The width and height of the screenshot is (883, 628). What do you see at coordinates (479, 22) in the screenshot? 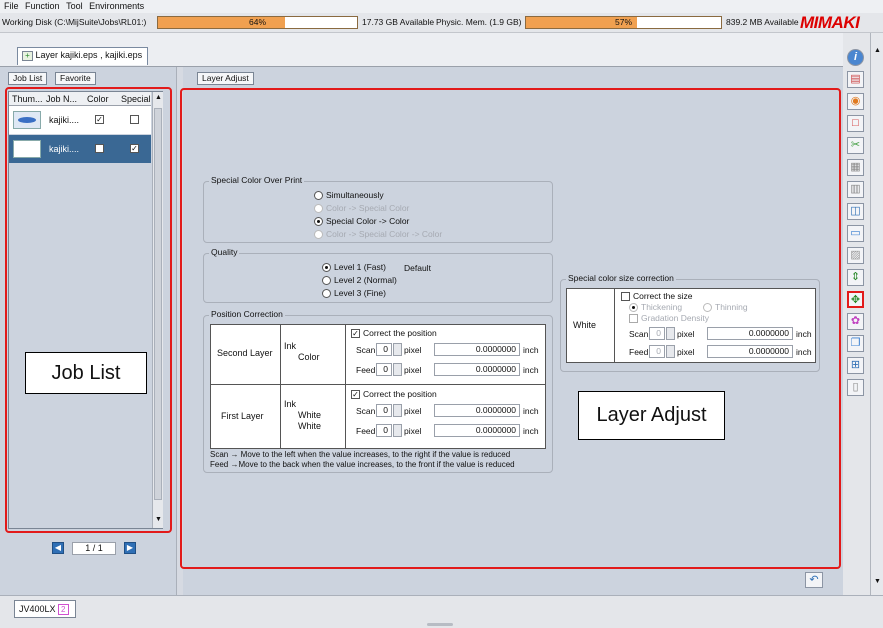
I see `memory-label: Physic. Mem. (1.9 GB)` at bounding box center [479, 22].